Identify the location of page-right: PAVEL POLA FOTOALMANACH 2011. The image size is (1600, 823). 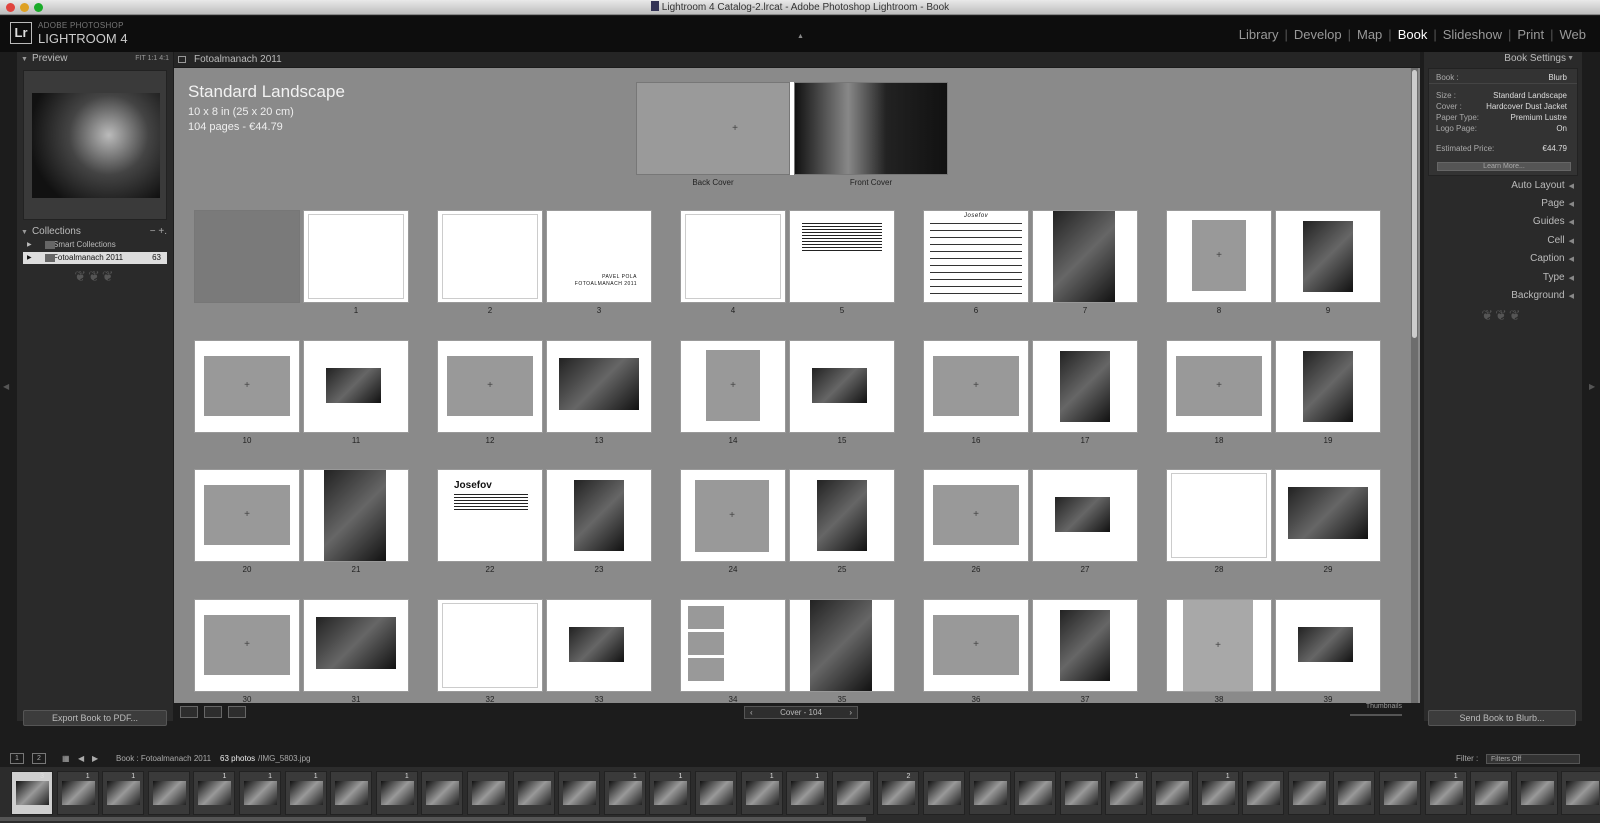
(599, 256).